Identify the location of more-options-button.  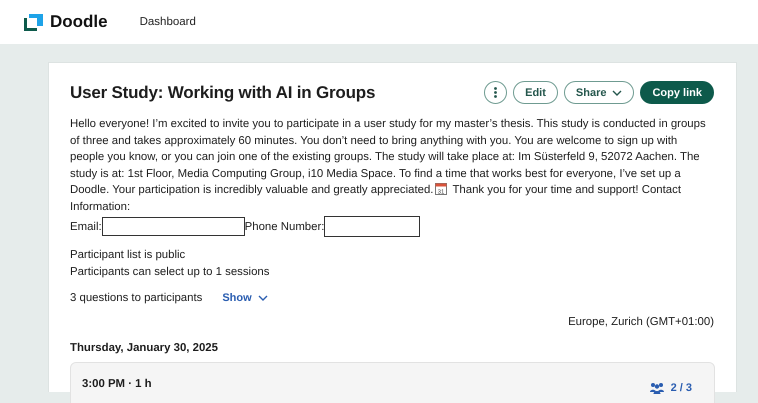
(496, 92).